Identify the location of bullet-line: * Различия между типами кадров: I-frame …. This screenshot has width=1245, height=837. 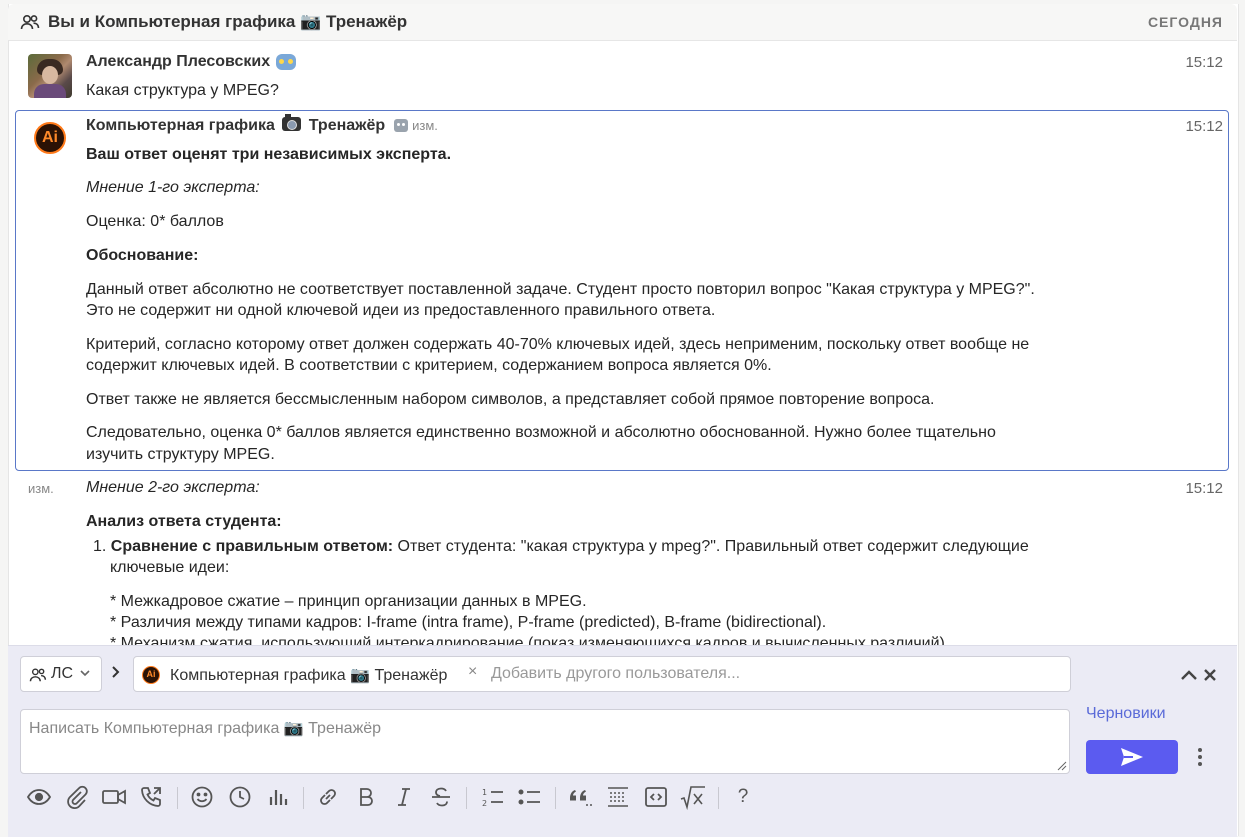
(468, 622).